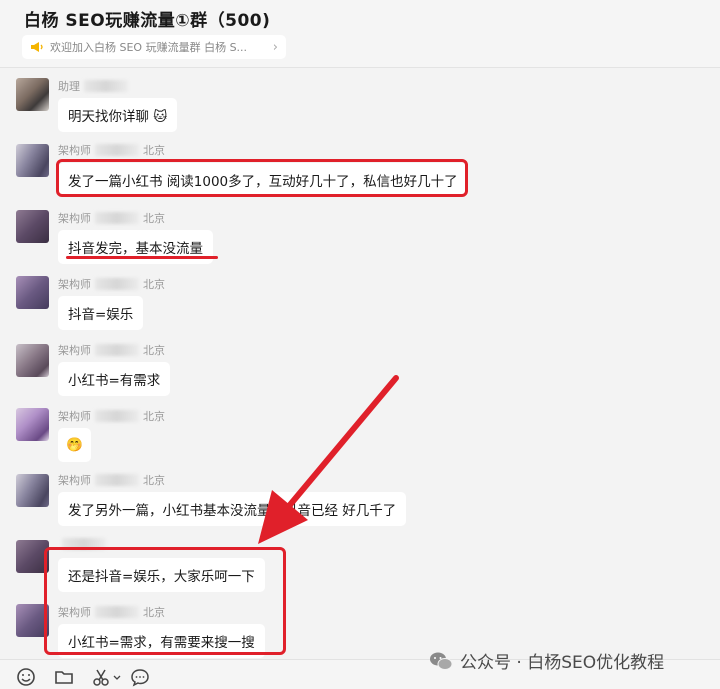 The height and width of the screenshot is (689, 720). I want to click on group-title: 白杨 SEO玩赚流量①群（500), so click(147, 21).